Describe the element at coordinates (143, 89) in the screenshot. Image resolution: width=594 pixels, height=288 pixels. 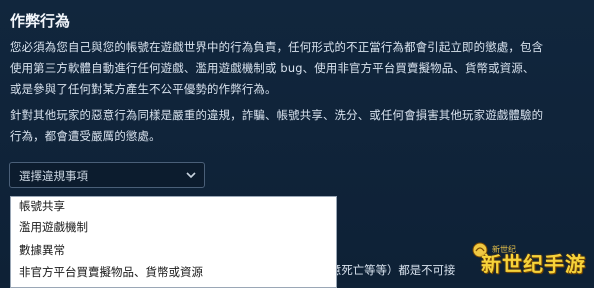
I see `paragraph-line: 或是參與了任何對某方產生不公平優勢的作弊行為。` at that location.